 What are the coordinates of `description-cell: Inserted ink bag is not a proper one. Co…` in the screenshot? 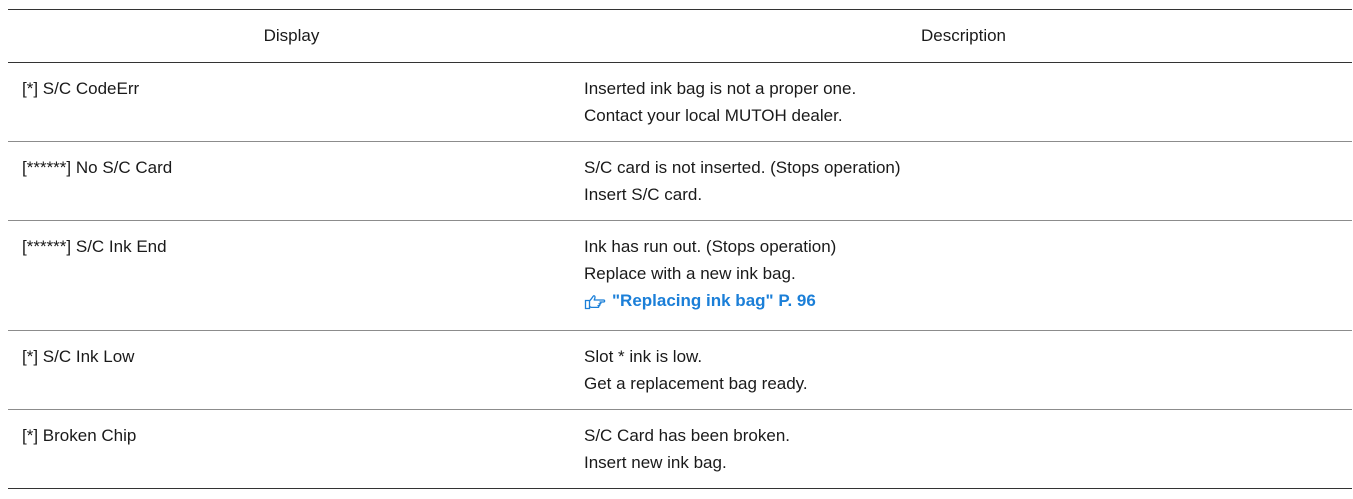 It's located at (963, 102).